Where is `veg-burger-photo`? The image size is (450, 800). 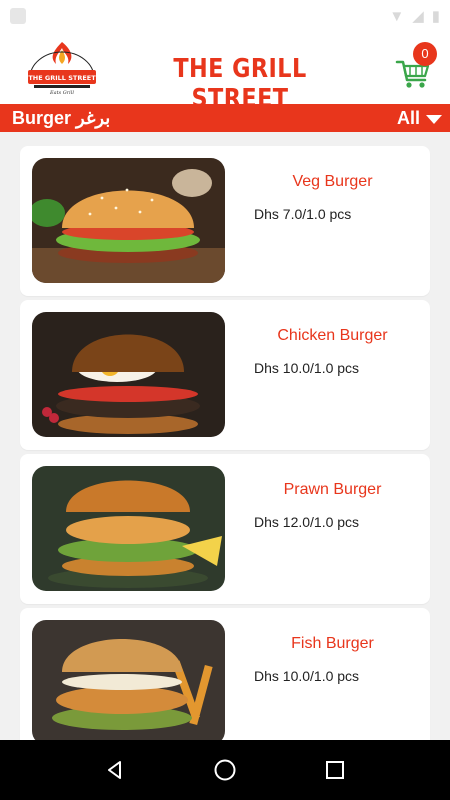
veg-burger-photo is located at coordinates (128, 220).